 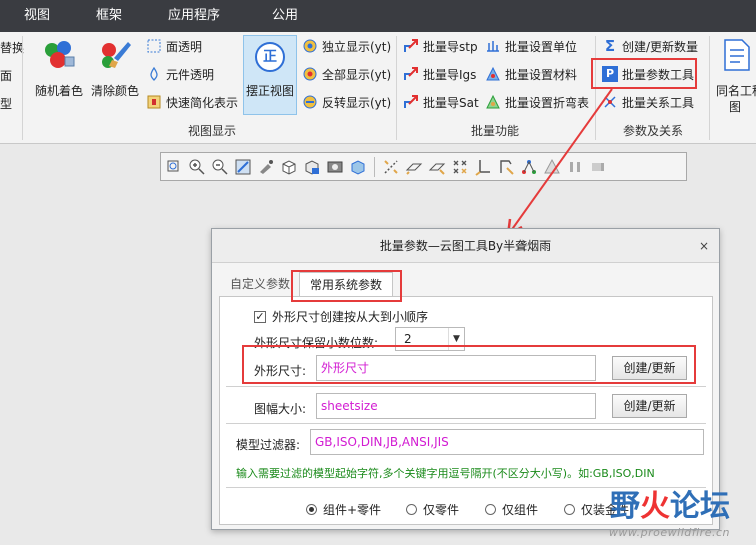 I want to click on menu-frame: 框架, so click(x=109, y=16).